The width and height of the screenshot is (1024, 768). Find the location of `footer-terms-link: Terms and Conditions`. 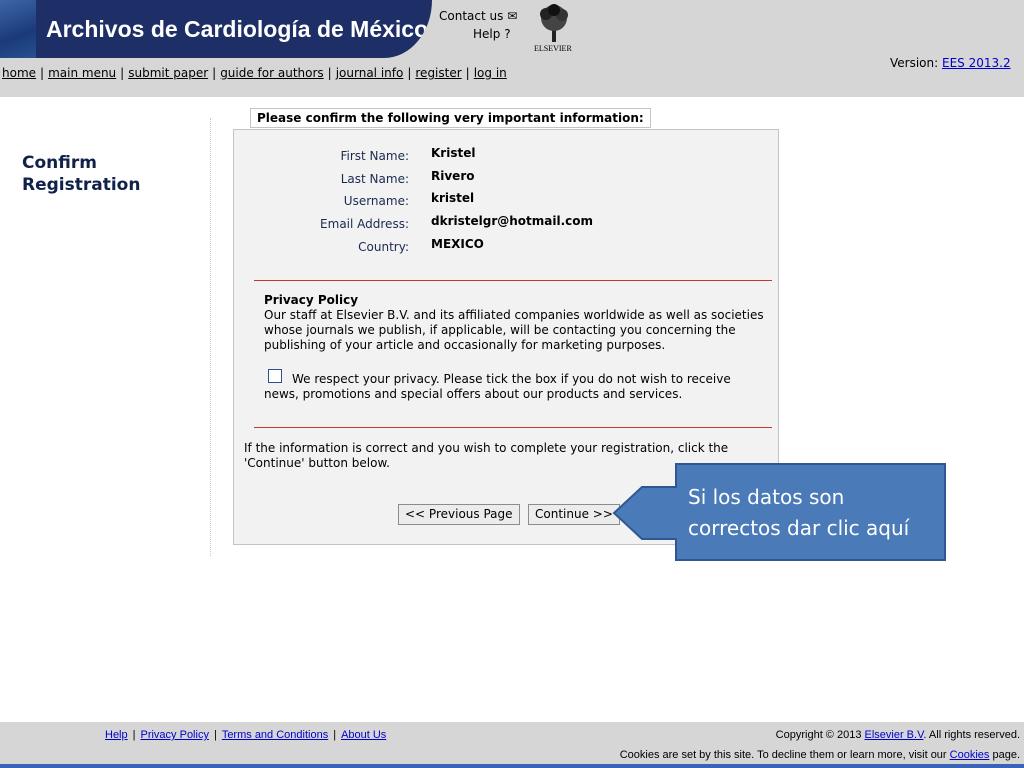

footer-terms-link: Terms and Conditions is located at coordinates (275, 735).